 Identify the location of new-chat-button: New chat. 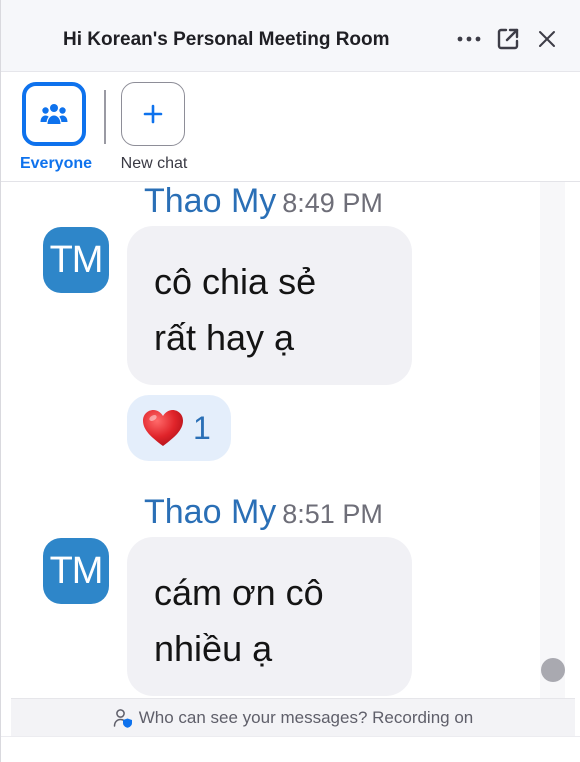
(154, 130).